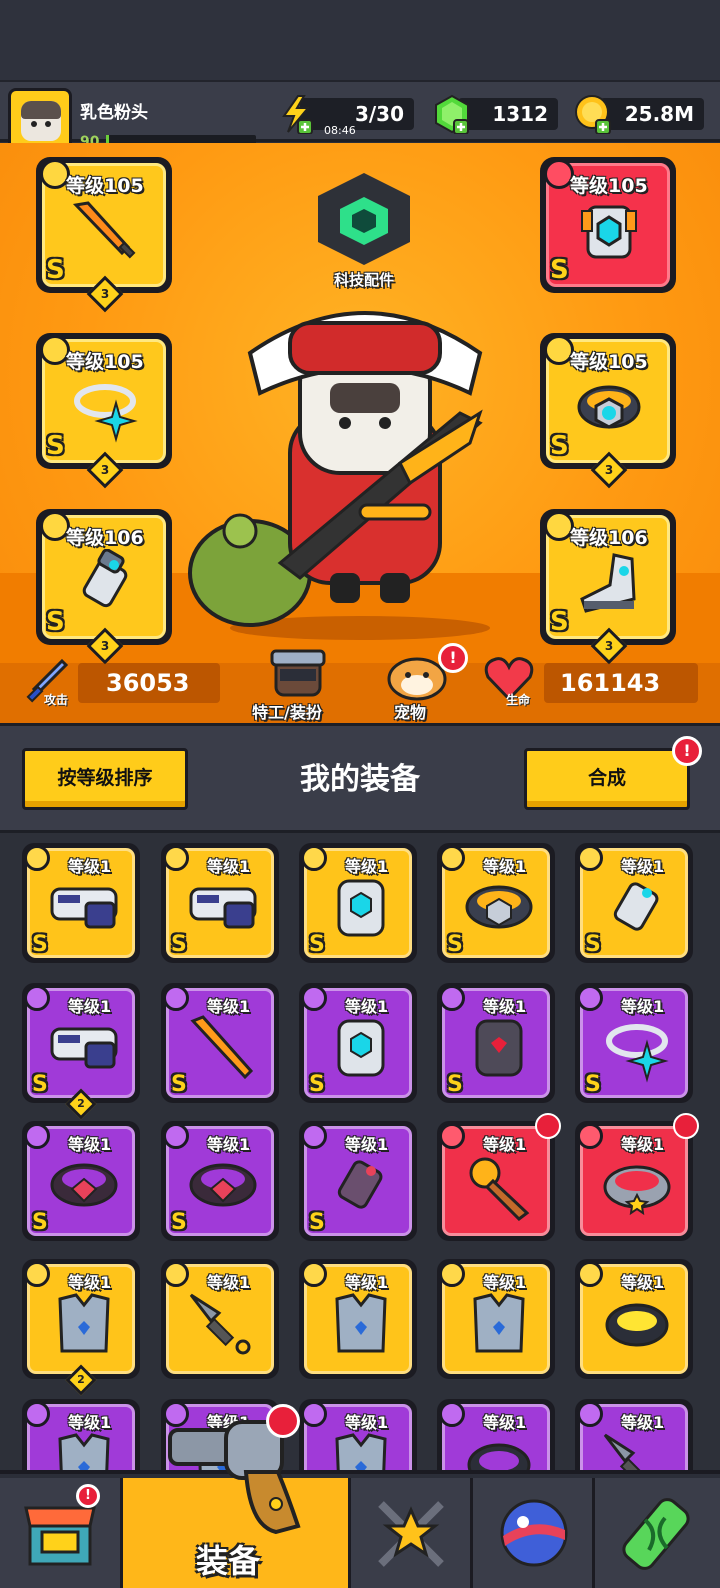 This screenshot has height=1588, width=720. Describe the element at coordinates (409, 1533) in the screenshot. I see `nav-tab-battle` at that location.